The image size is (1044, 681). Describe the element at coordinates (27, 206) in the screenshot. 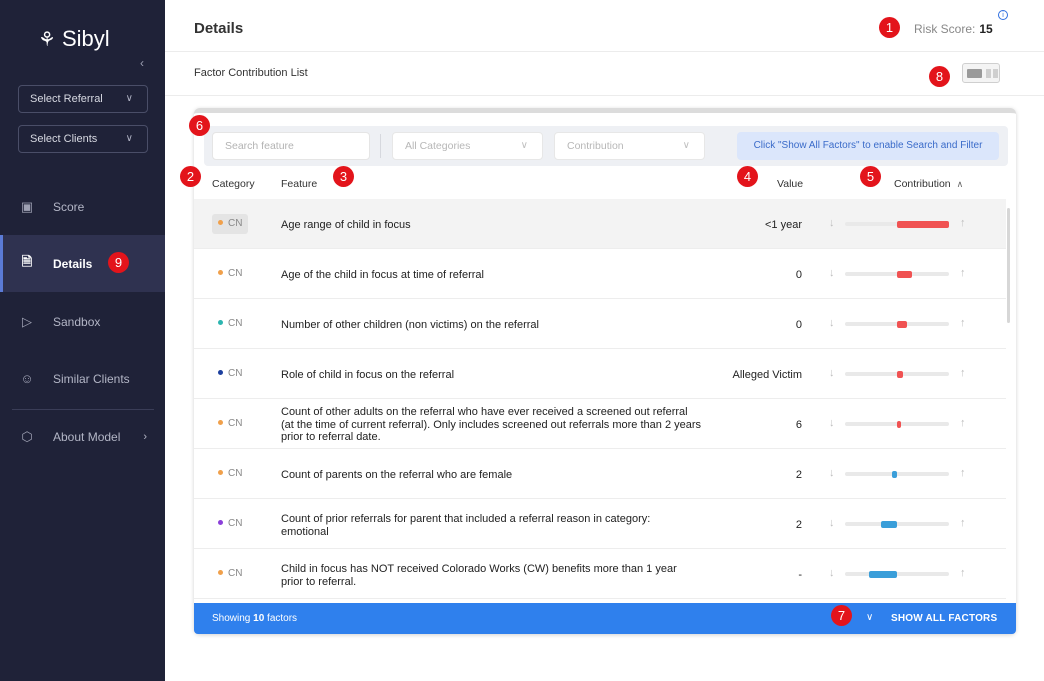

I see `chart-icon: ▣` at that location.